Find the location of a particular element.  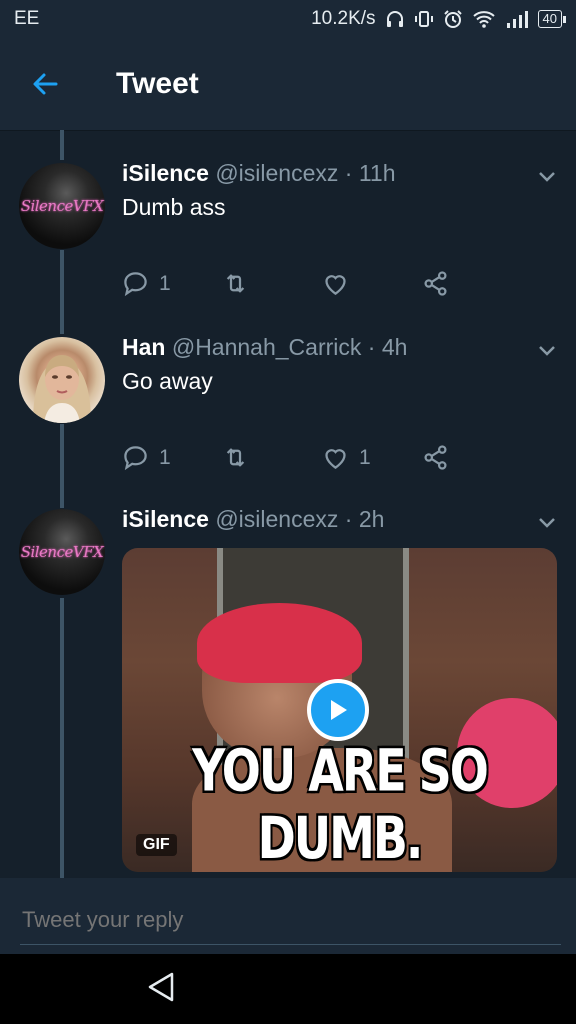

tweet-header: Han @Hannah_Carrick · 4h is located at coordinates (264, 347).